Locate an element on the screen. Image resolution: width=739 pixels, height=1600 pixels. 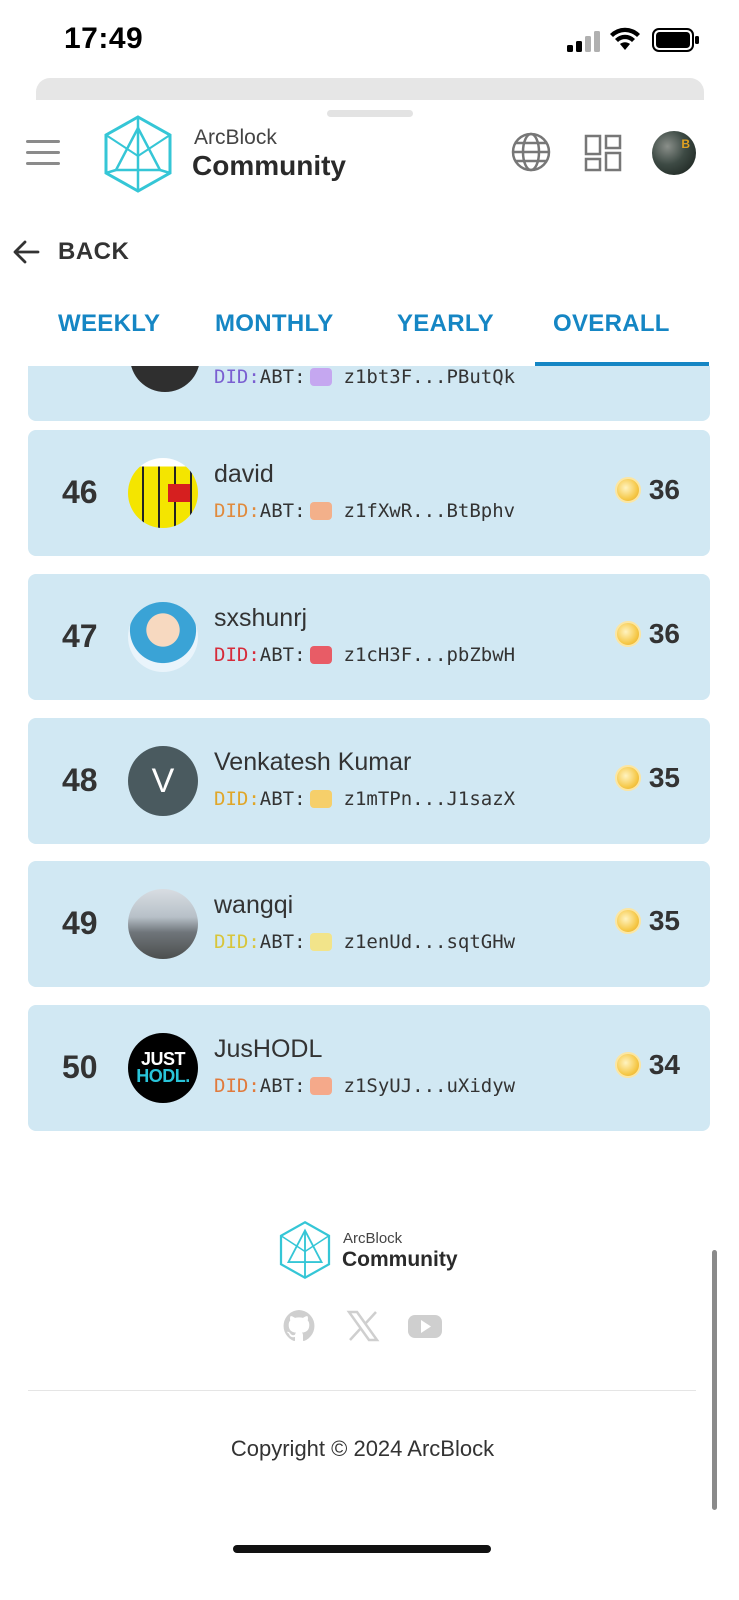
did-address: DID: ABT: z1bt3F...PButQk is located at coordinates (365, 377).